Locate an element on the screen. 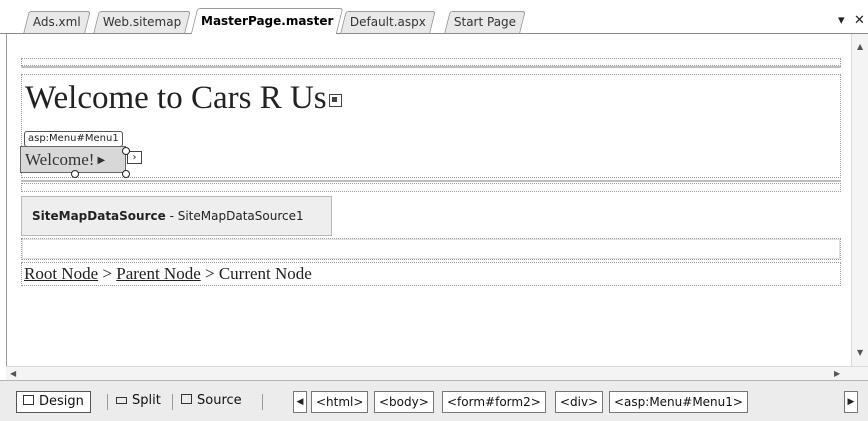 This screenshot has height=421, width=868. sitemap-path-breadcrumb: Root Node > Parent Node > Current Node is located at coordinates (168, 274).